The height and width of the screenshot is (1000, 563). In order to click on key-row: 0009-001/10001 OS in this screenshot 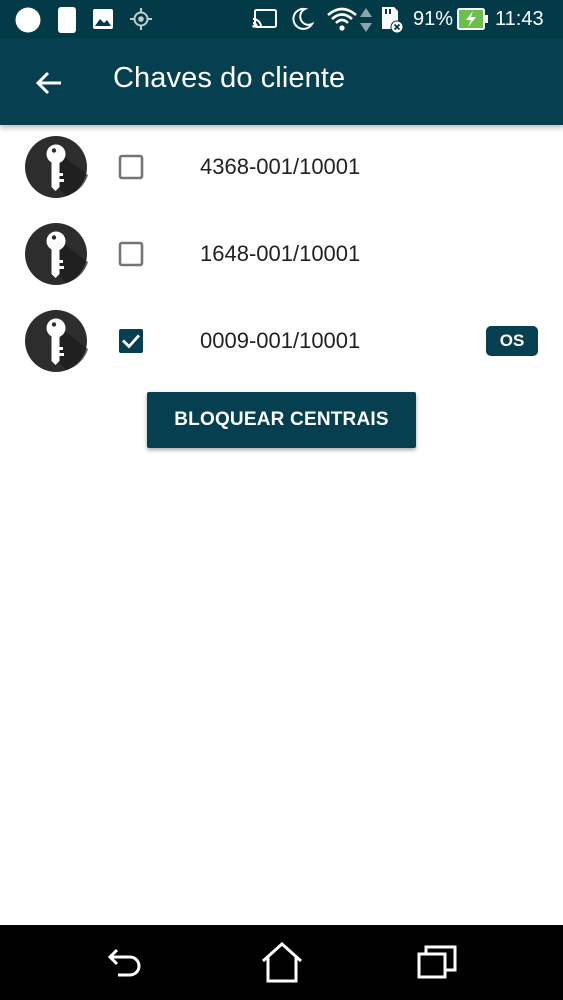, I will do `click(281, 342)`.